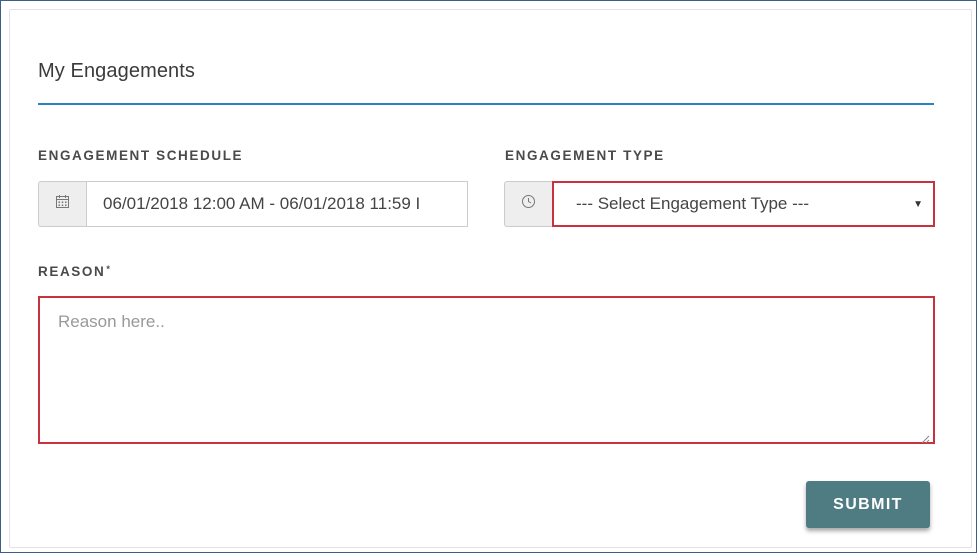  What do you see at coordinates (918, 204) in the screenshot?
I see `chevron-down-icon: ▼` at bounding box center [918, 204].